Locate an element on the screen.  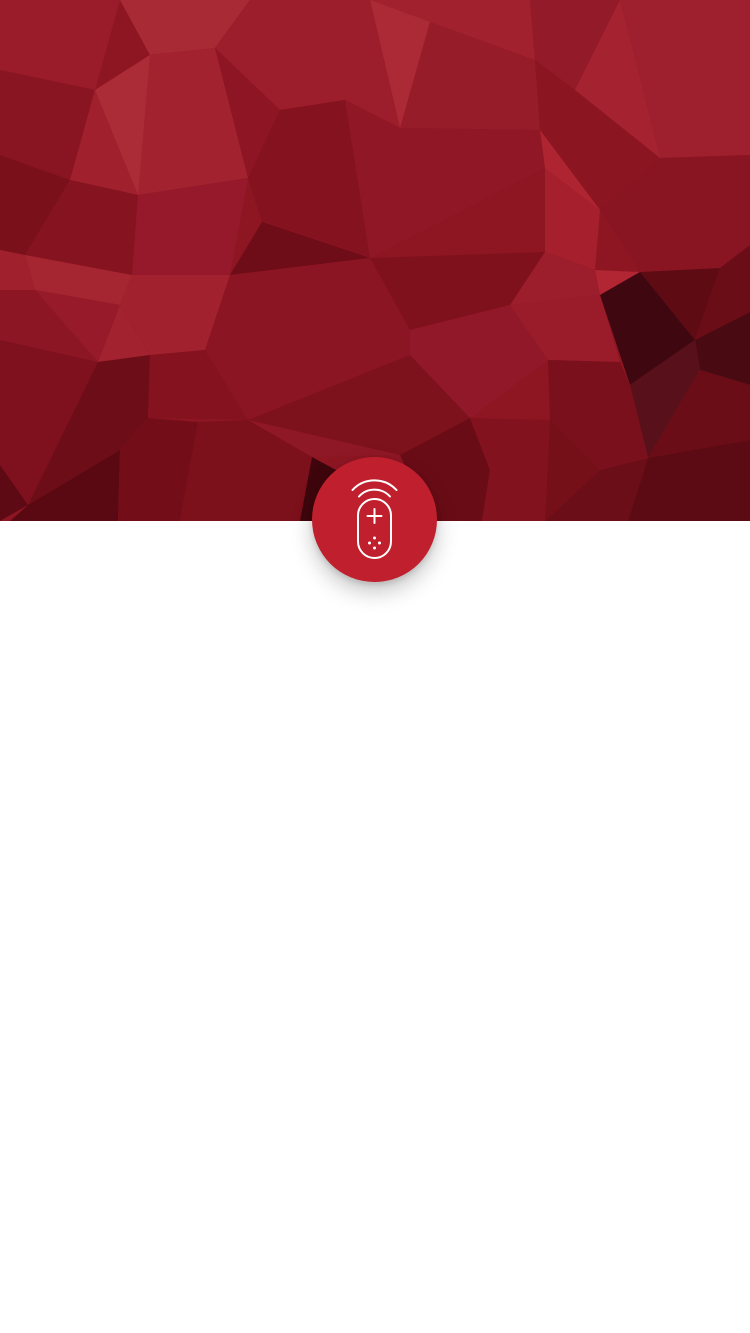
remote-control-icon is located at coordinates (374, 519).